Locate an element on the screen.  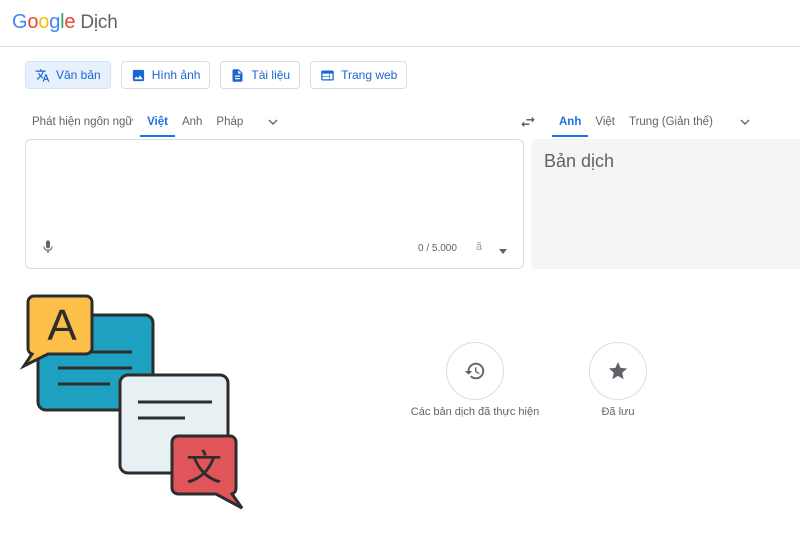
swap-languages-button is located at coordinates (528, 122).